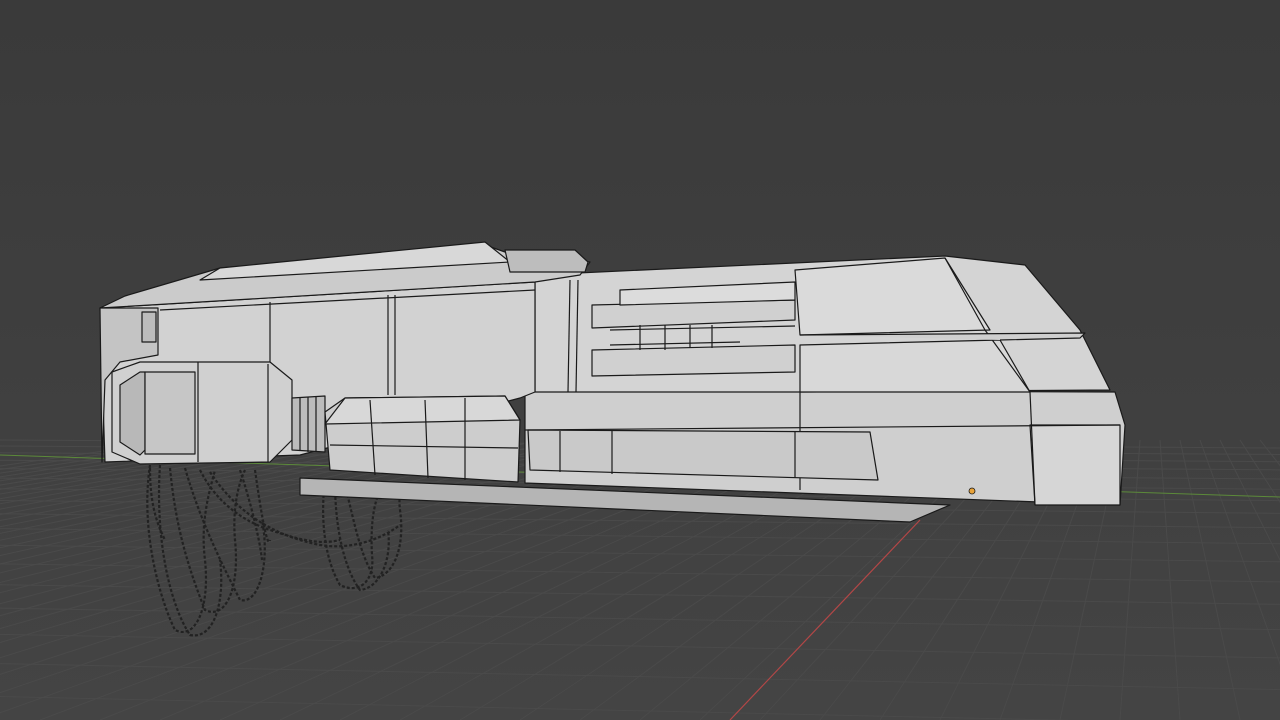 The height and width of the screenshot is (720, 1280). What do you see at coordinates (915, 366) in the screenshot?
I see `rear-side-panel-lower` at bounding box center [915, 366].